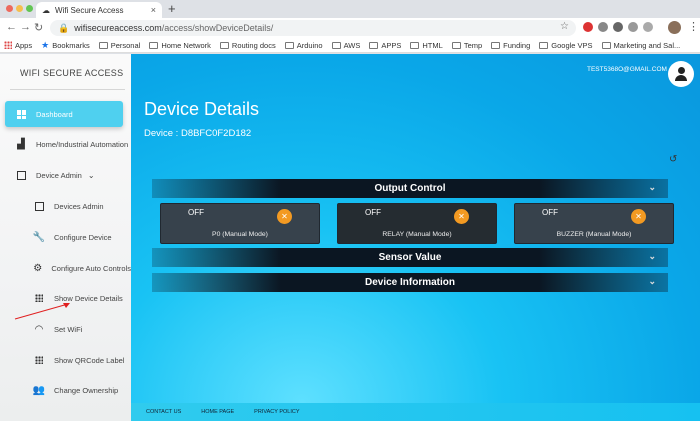 This screenshot has width=700, height=421. Describe the element at coordinates (426, 45) in the screenshot. I see `bookmark-folder: HTML` at that location.